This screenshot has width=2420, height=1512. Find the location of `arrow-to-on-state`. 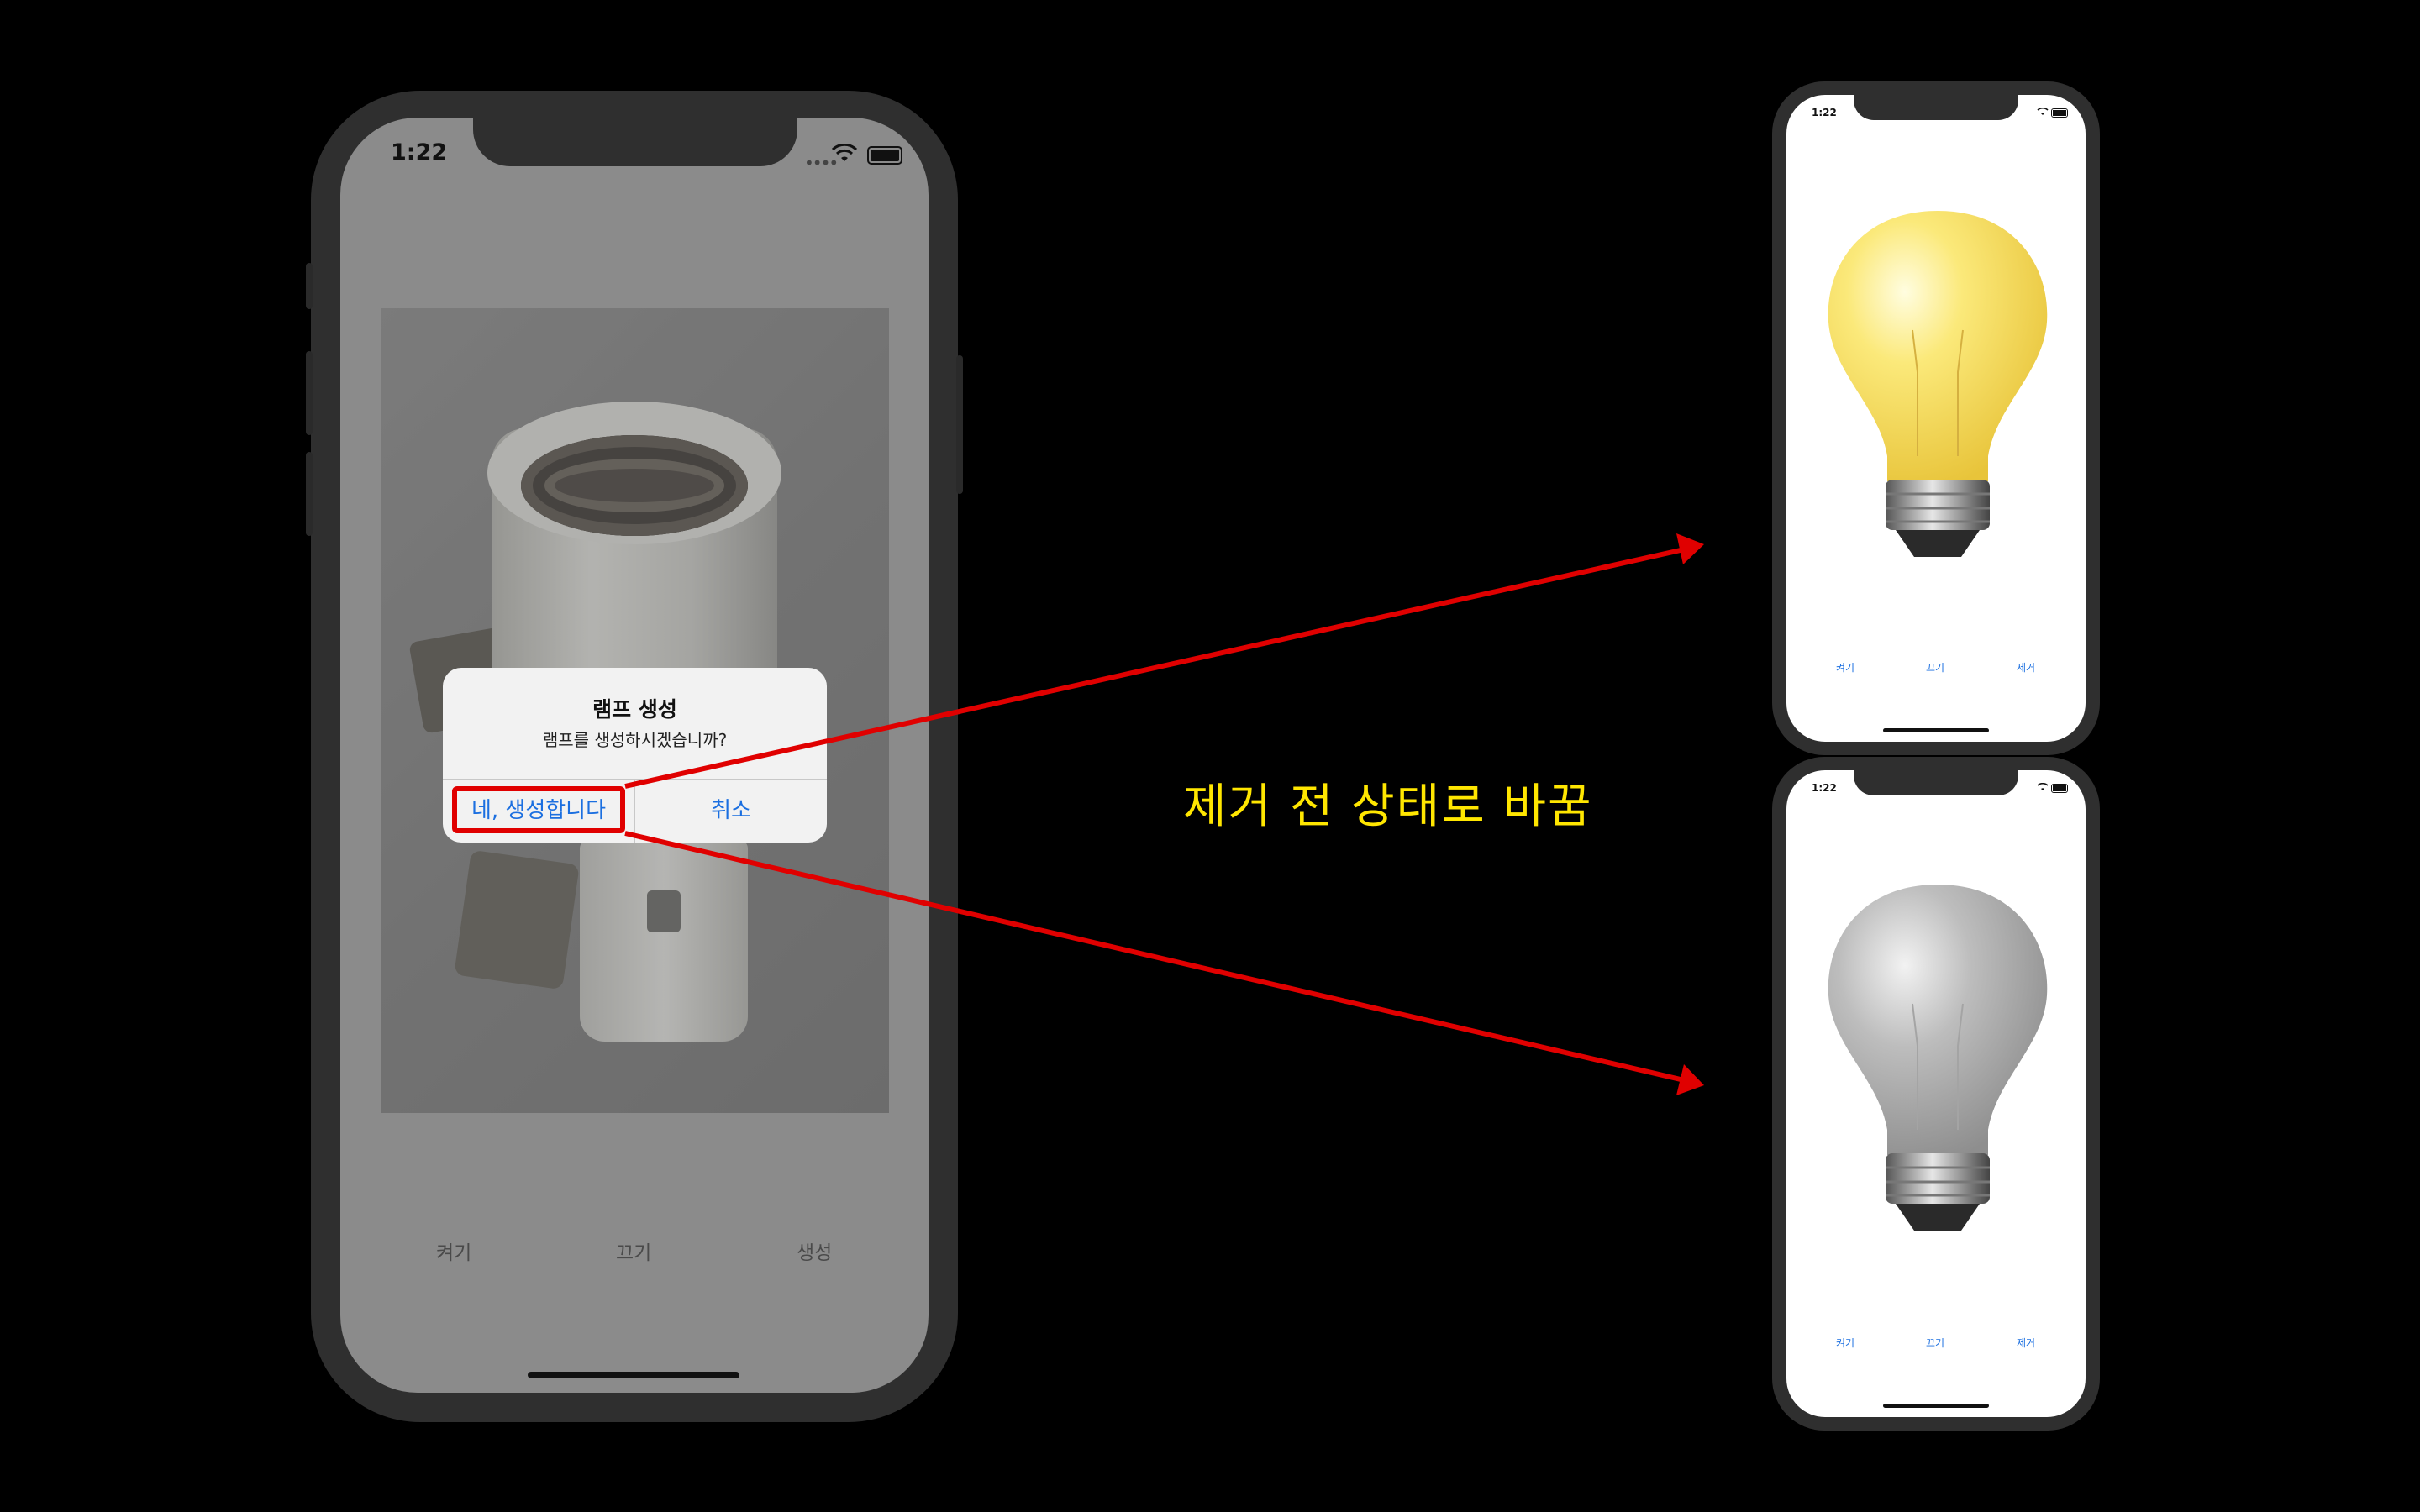

arrow-to-on-state is located at coordinates (1152, 668).